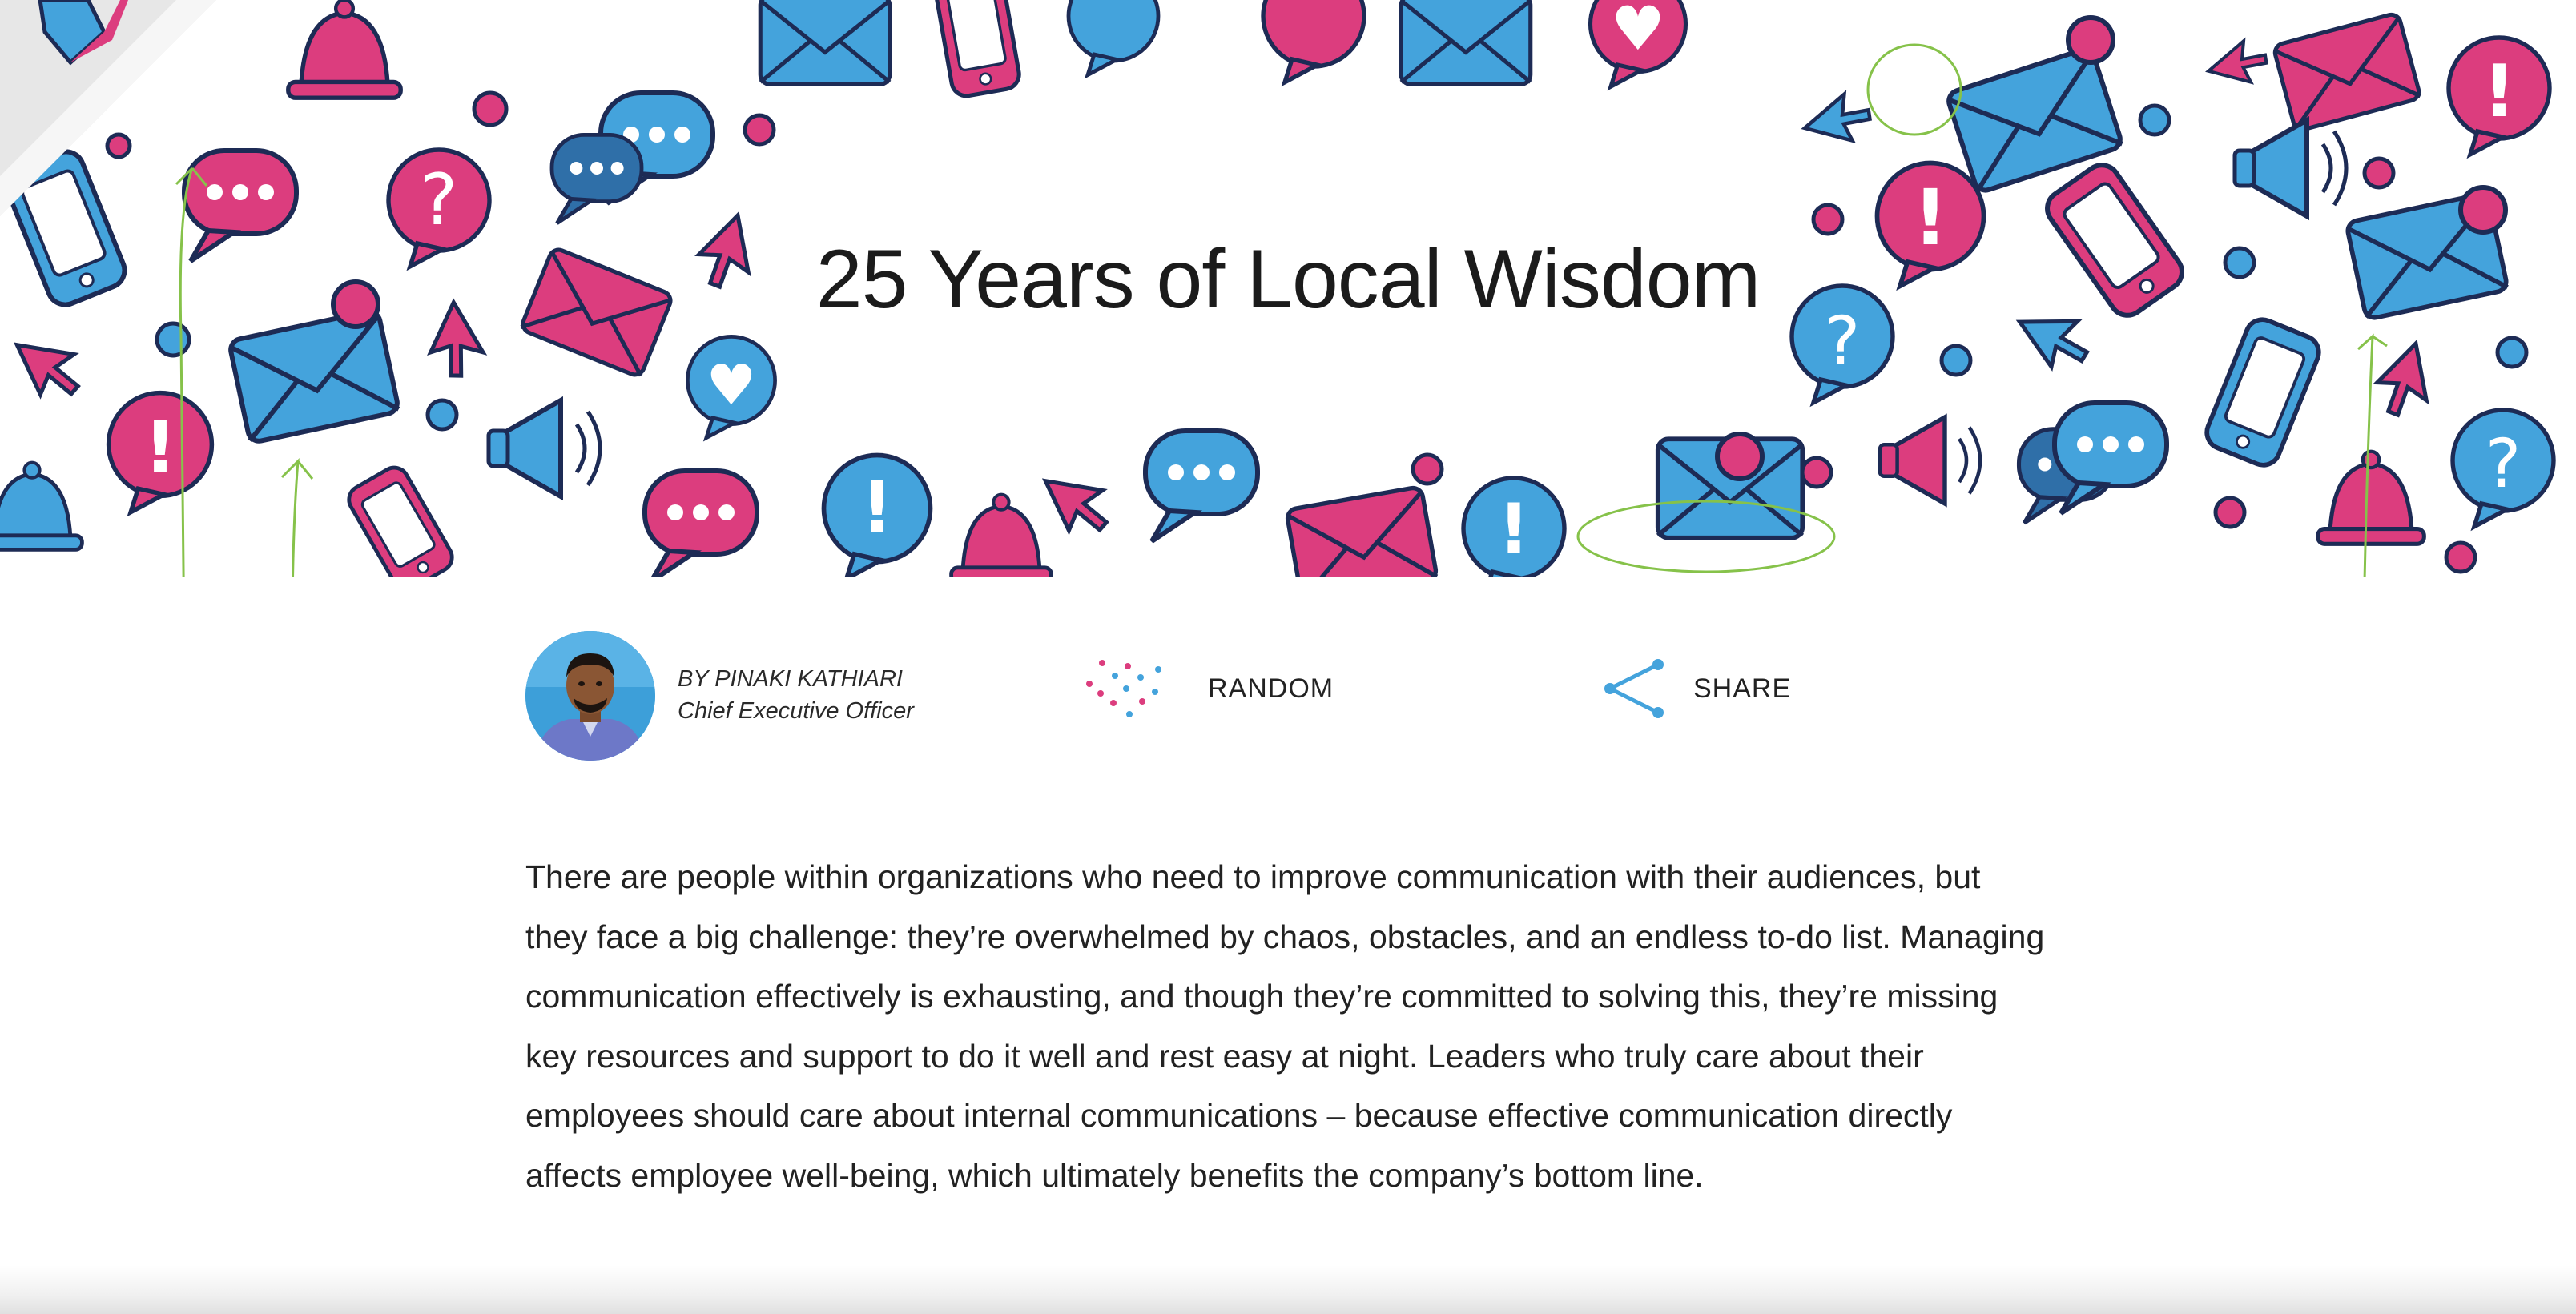  I want to click on author-name: BY PINAKI KATHIARI, so click(796, 679).